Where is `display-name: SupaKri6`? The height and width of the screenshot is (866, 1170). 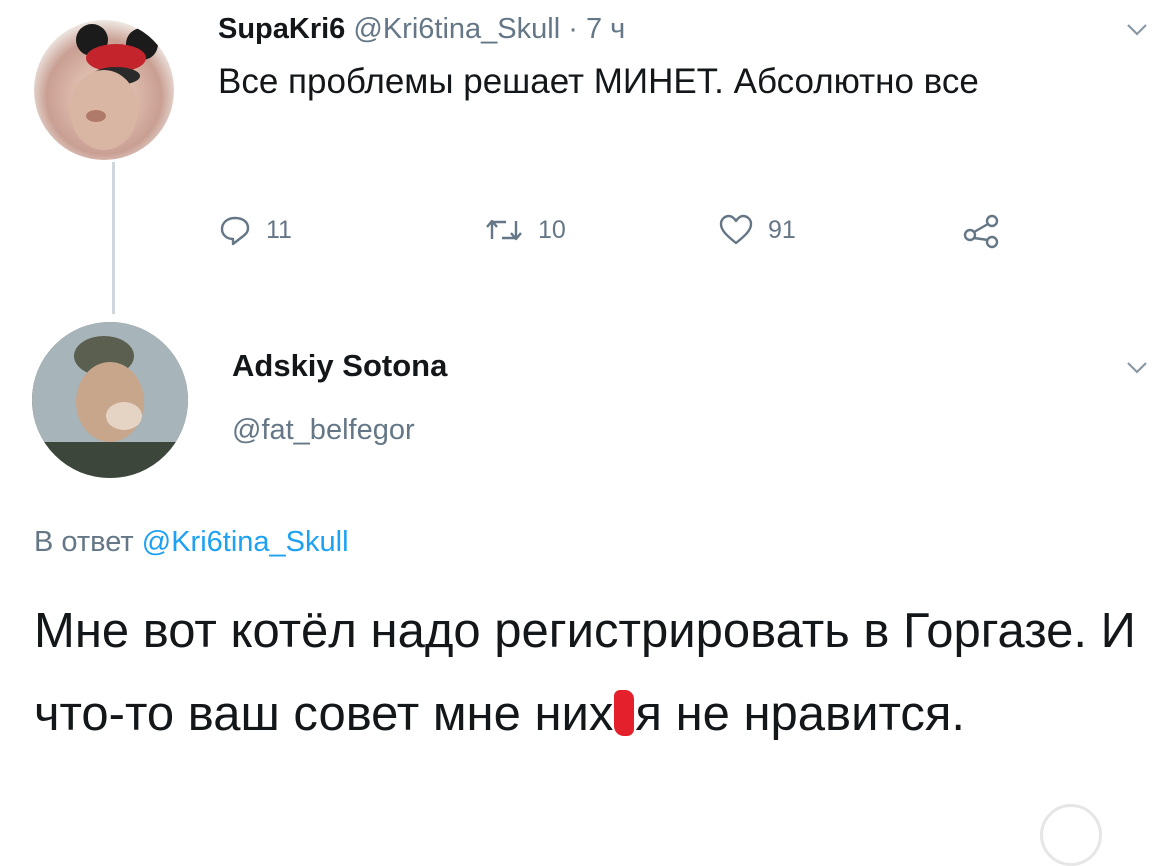
display-name: SupaKri6 is located at coordinates (281, 29).